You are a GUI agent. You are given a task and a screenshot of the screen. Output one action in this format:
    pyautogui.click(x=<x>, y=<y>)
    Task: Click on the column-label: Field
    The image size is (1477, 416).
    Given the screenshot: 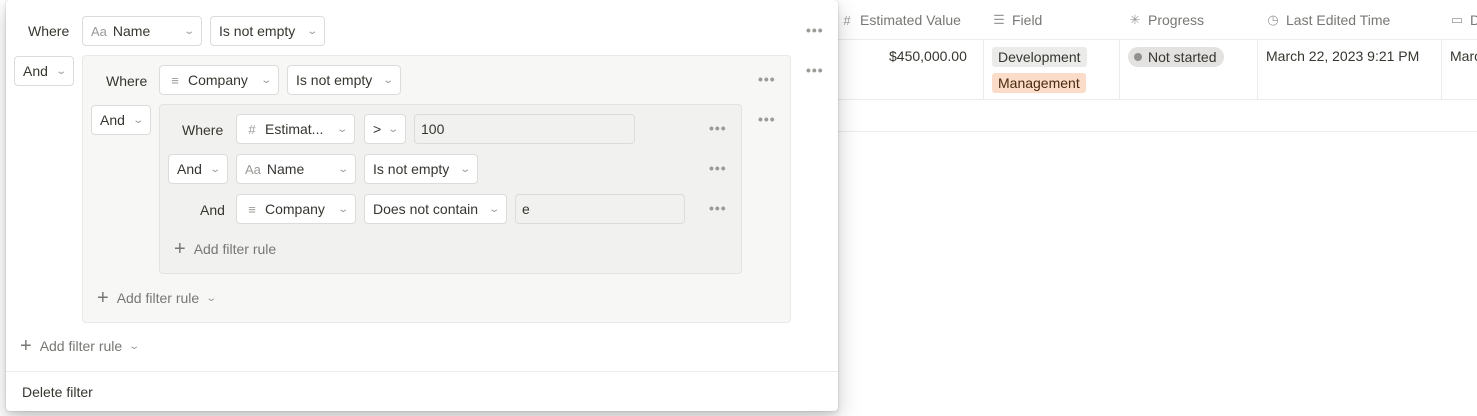 What is the action you would take?
    pyautogui.click(x=1027, y=20)
    